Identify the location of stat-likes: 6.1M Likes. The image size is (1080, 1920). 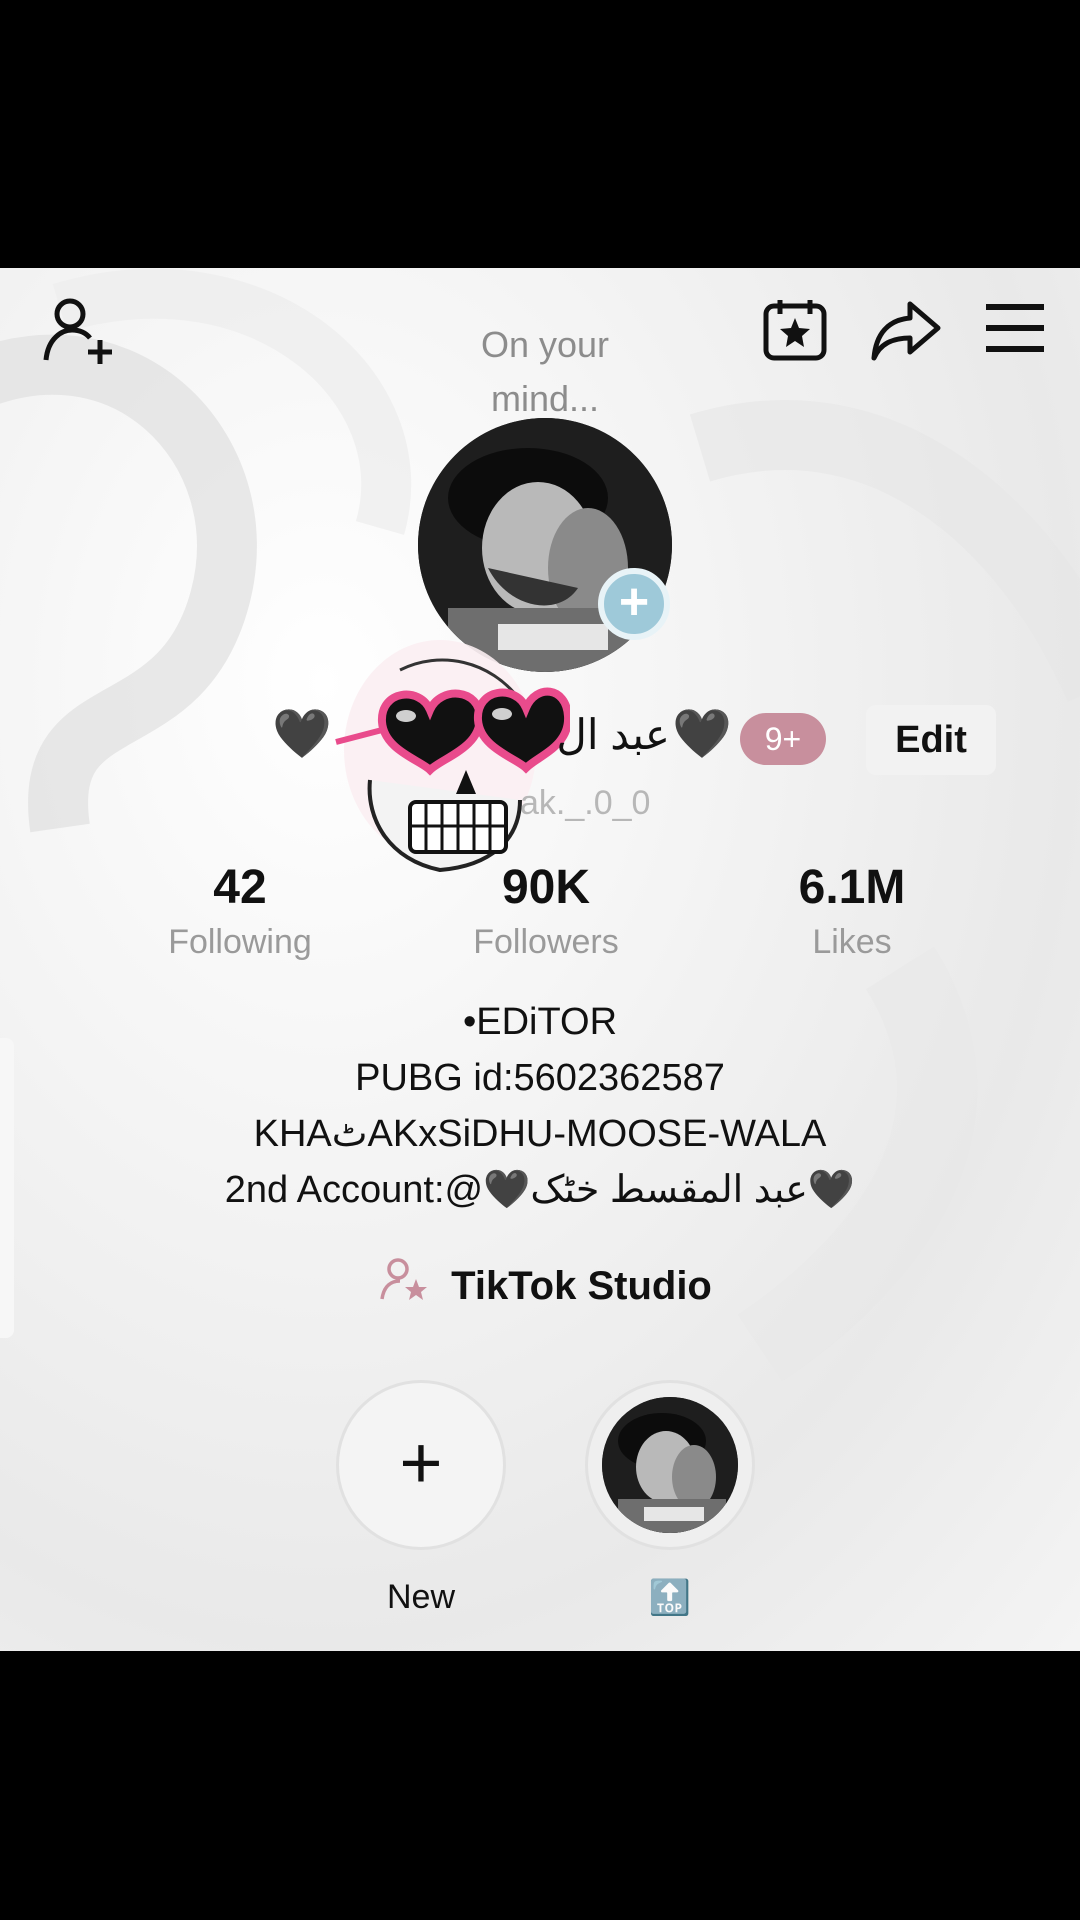
(852, 912).